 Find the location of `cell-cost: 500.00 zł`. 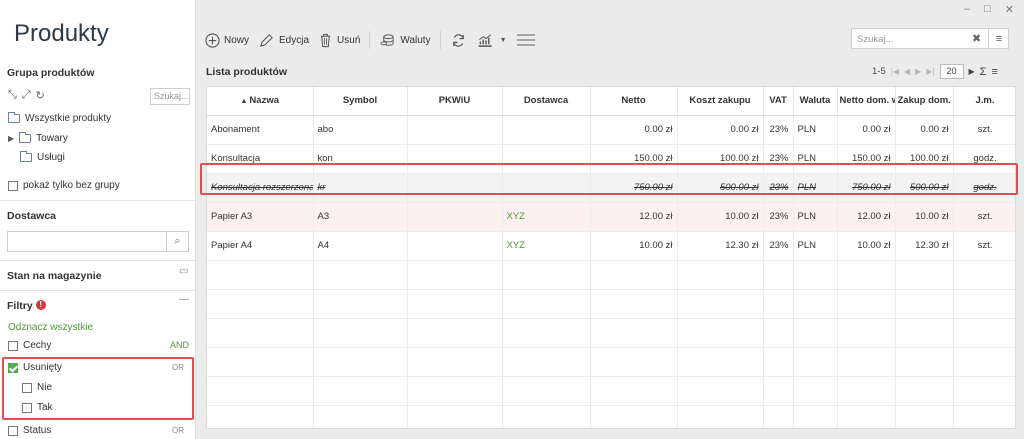

cell-cost: 500.00 zł is located at coordinates (720, 188).